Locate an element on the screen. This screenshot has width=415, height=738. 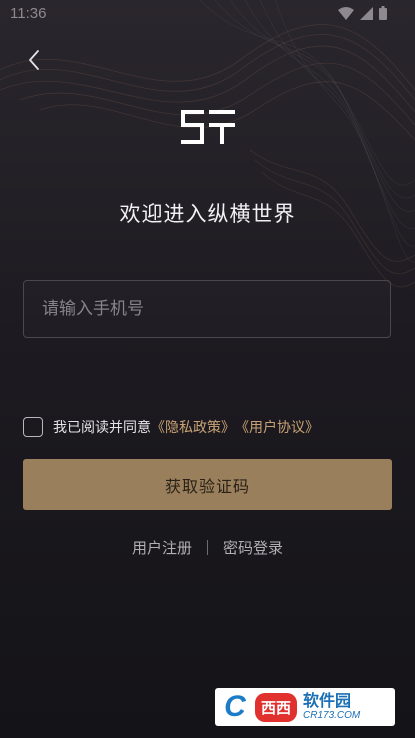
site-watermark: C 西西 软件园 CR173.COM is located at coordinates (305, 707).